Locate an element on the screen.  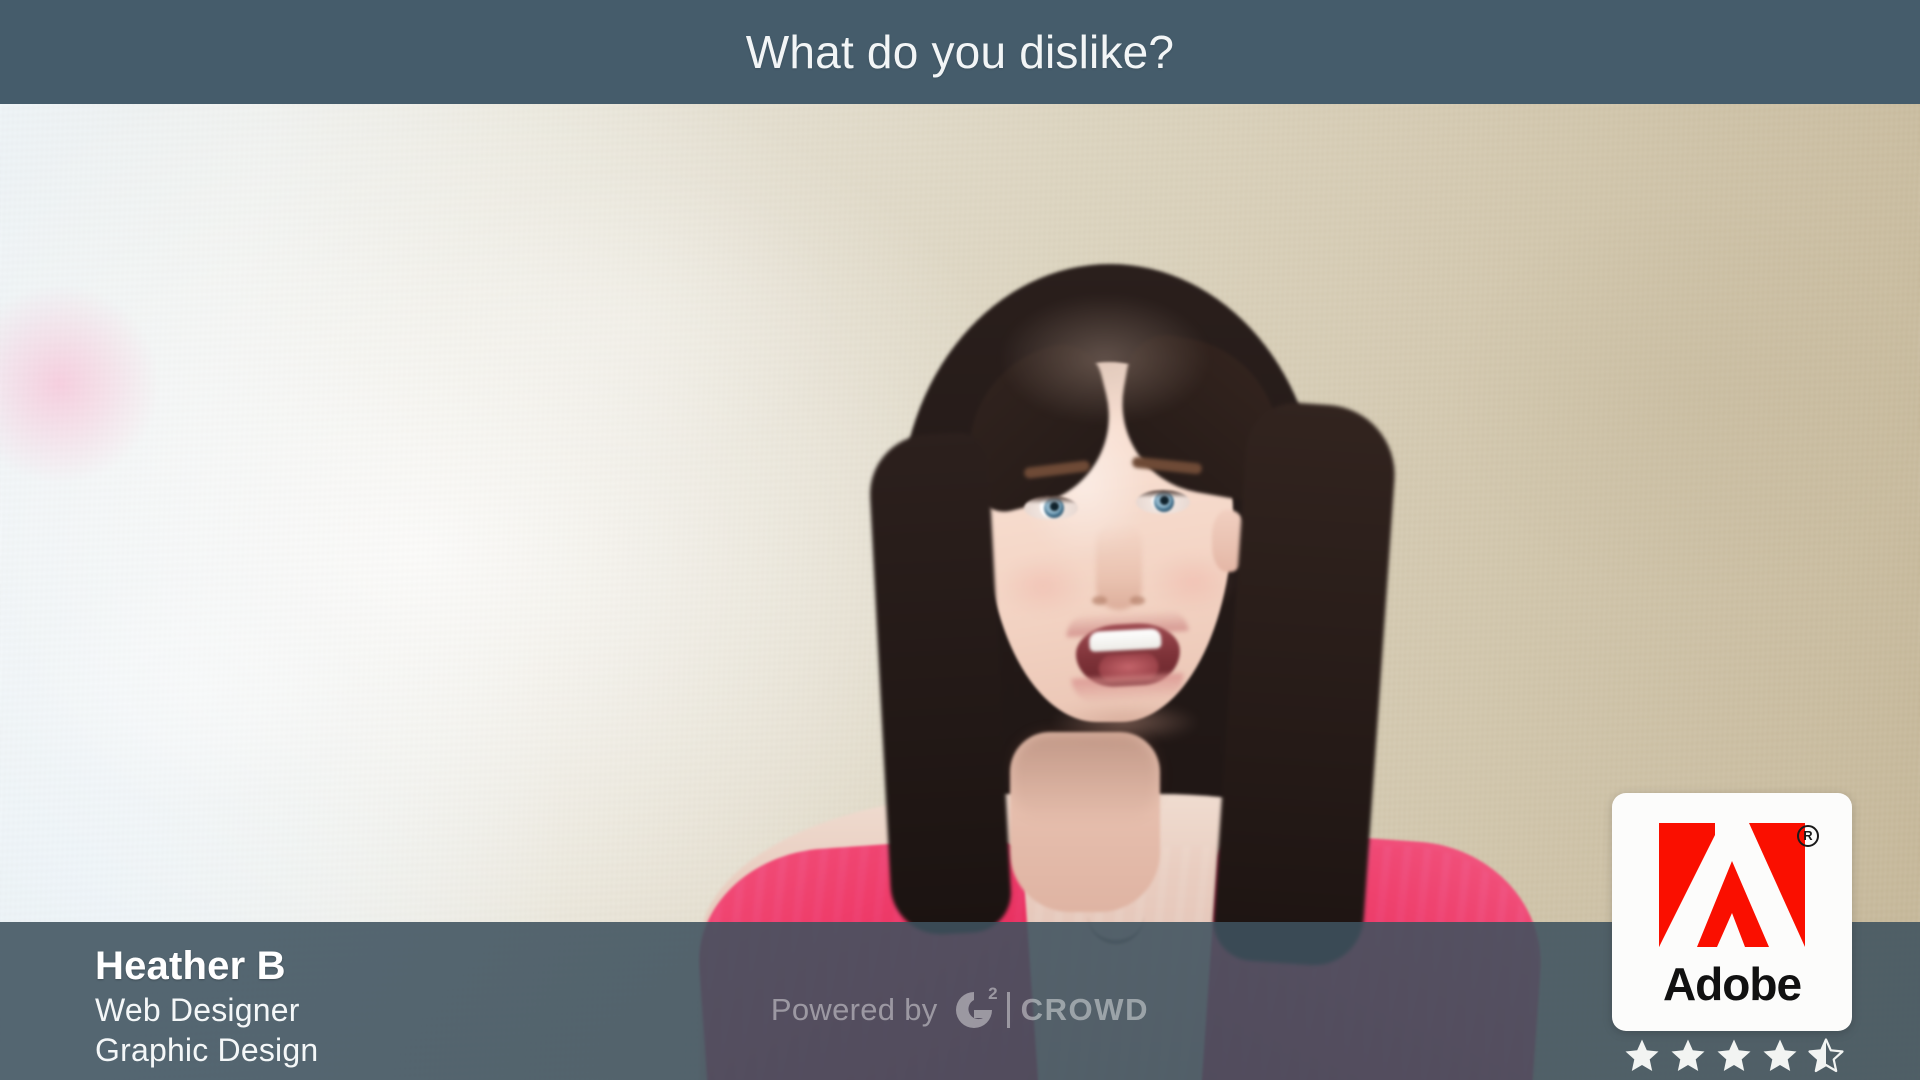
eye-right is located at coordinates (1163, 502).